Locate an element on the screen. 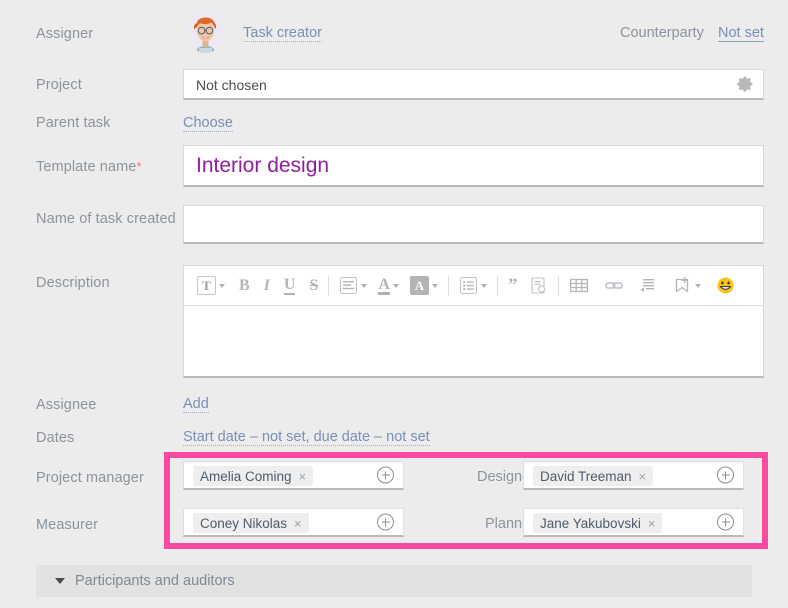  participant-chip: Amelia Coming × is located at coordinates (253, 476).